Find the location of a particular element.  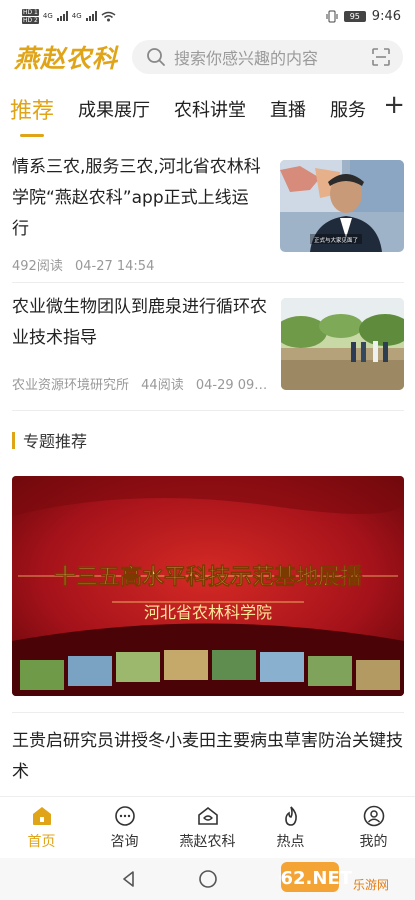

banner-subtitle: 河北省农林科学院 is located at coordinates (208, 612).